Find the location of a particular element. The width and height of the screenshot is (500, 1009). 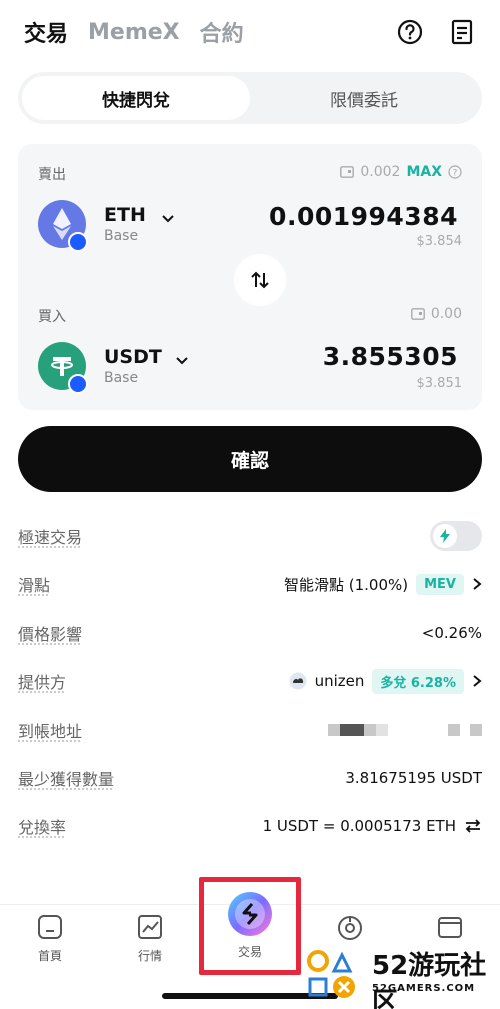

watermark-url: 52GAMERS.COM is located at coordinates (424, 988).